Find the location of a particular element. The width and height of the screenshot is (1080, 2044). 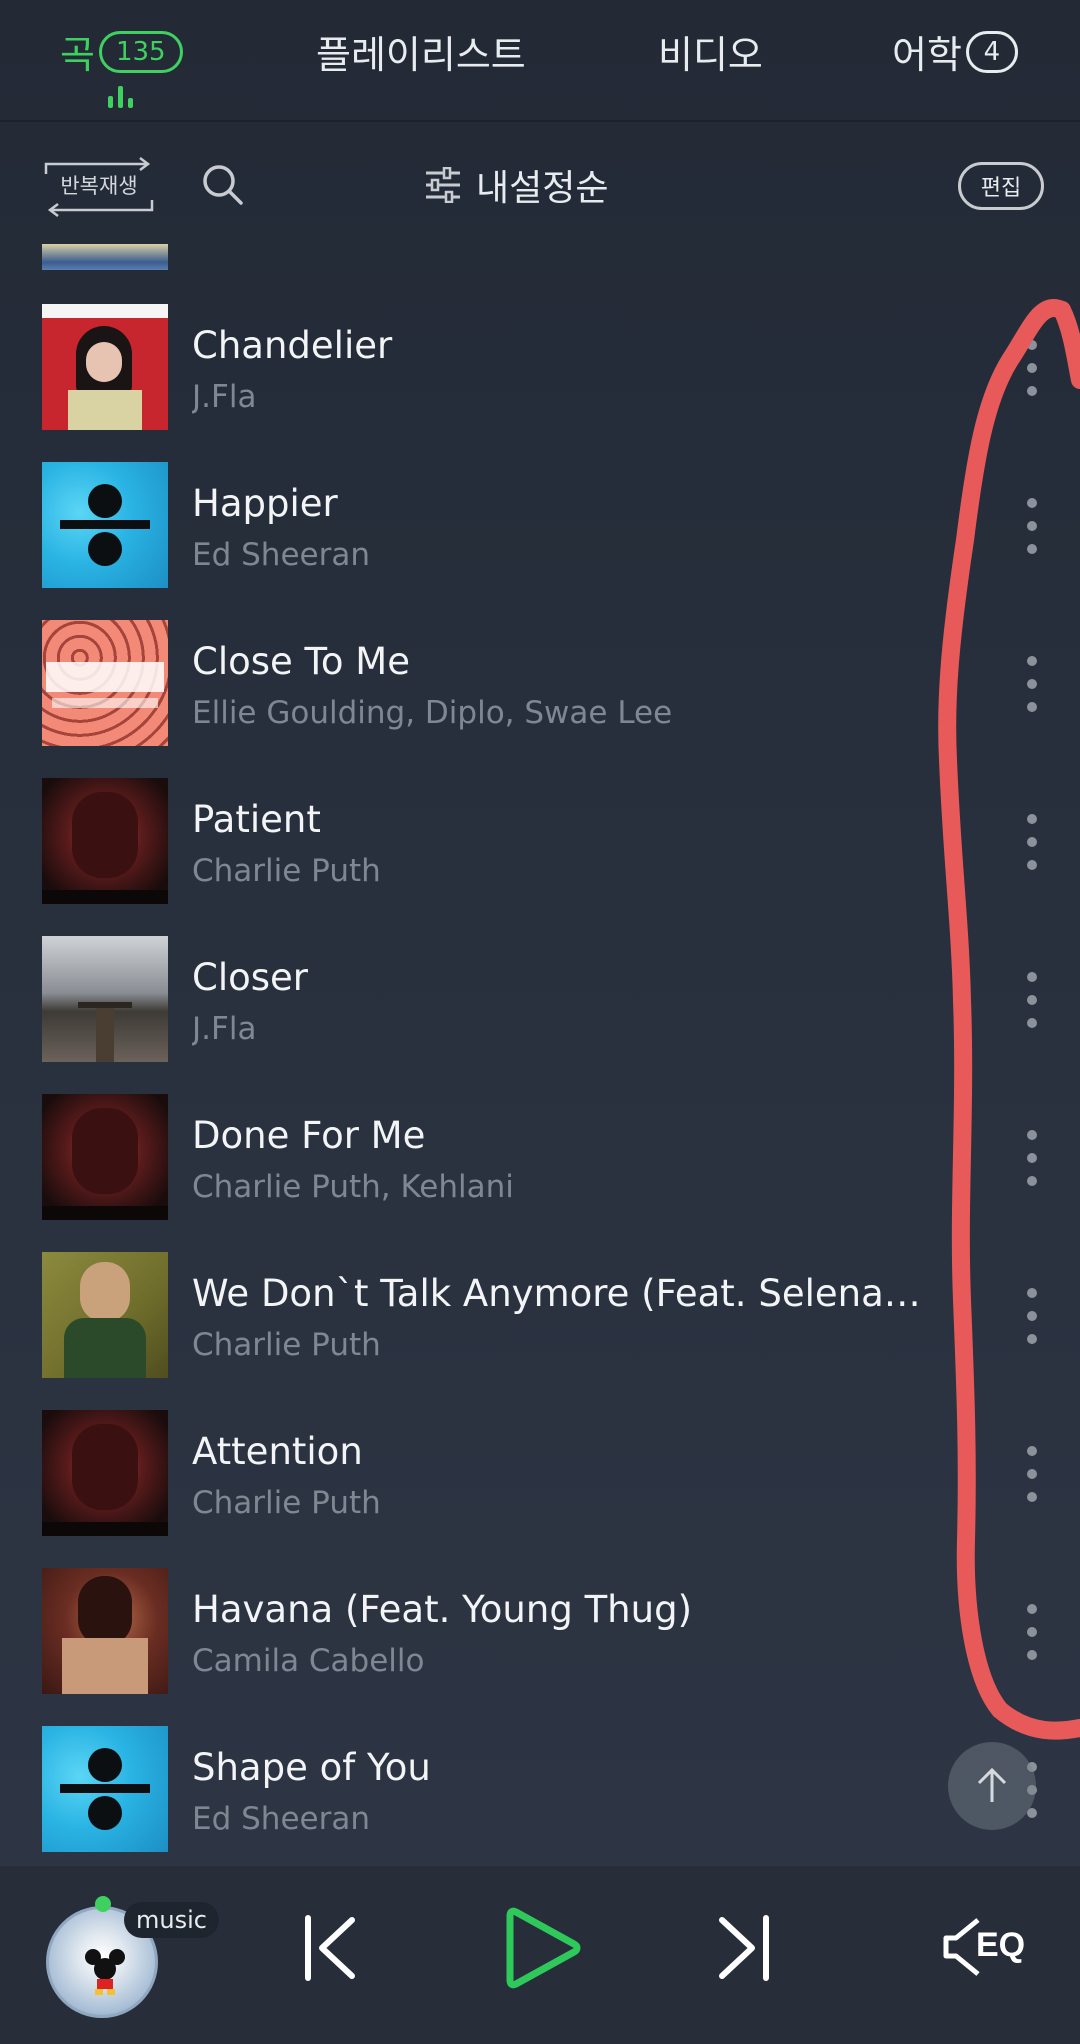

previous-icon is located at coordinates (330, 1948).